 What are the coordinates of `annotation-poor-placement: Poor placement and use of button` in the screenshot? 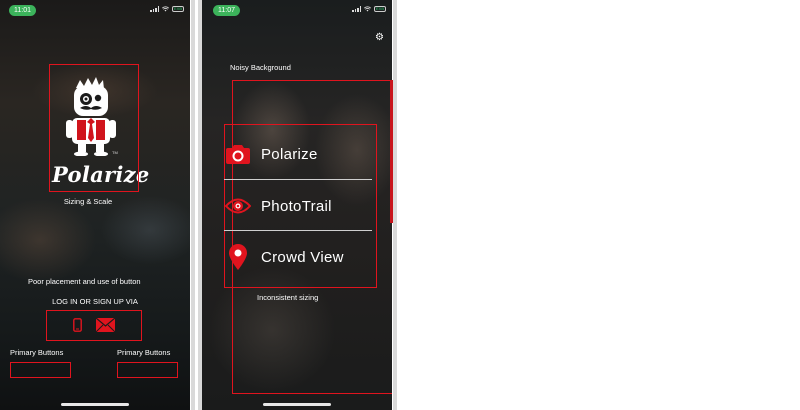 It's located at (84, 281).